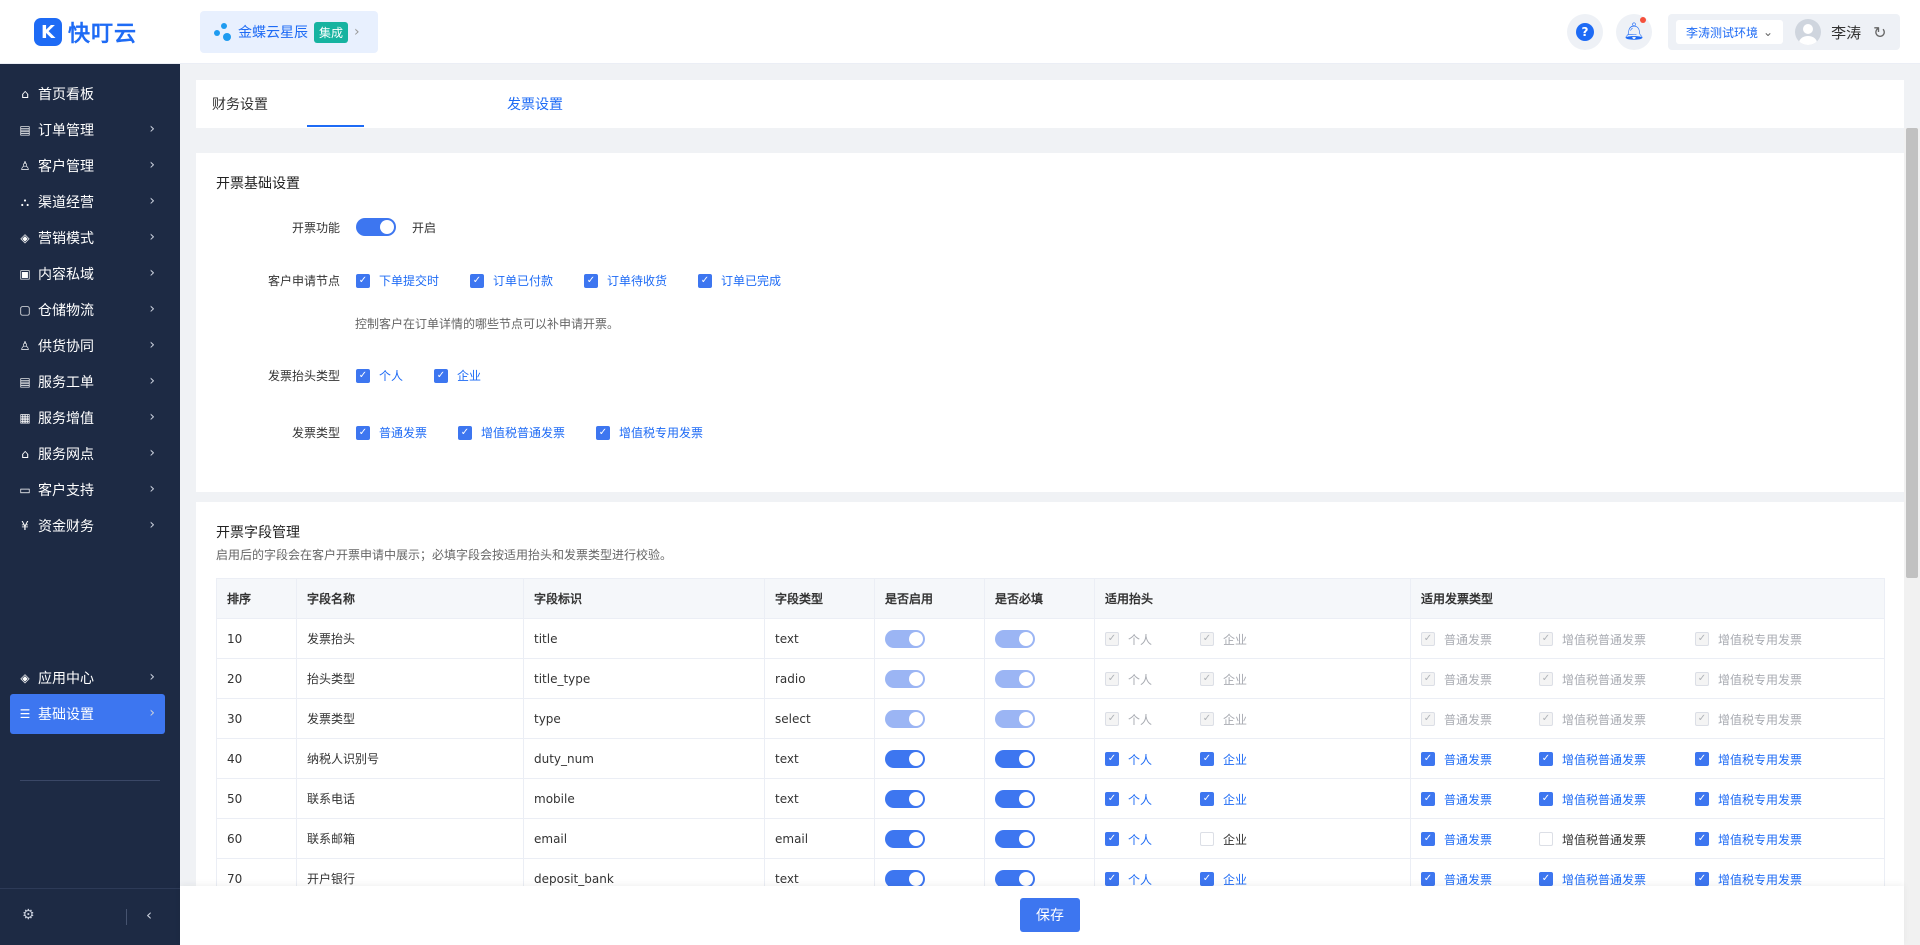  I want to click on sidebar-item-8: ▤ 服务工单 ›, so click(87, 382).